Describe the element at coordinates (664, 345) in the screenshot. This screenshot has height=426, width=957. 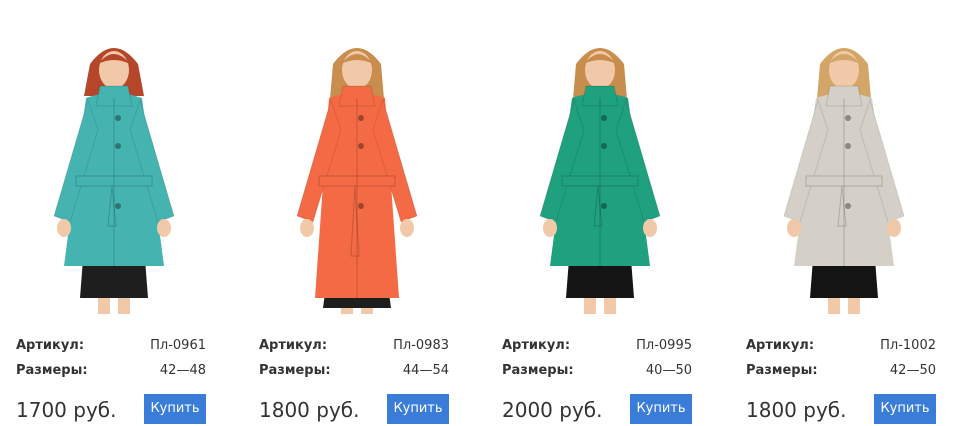
I see `article-value: Пл-0995` at that location.